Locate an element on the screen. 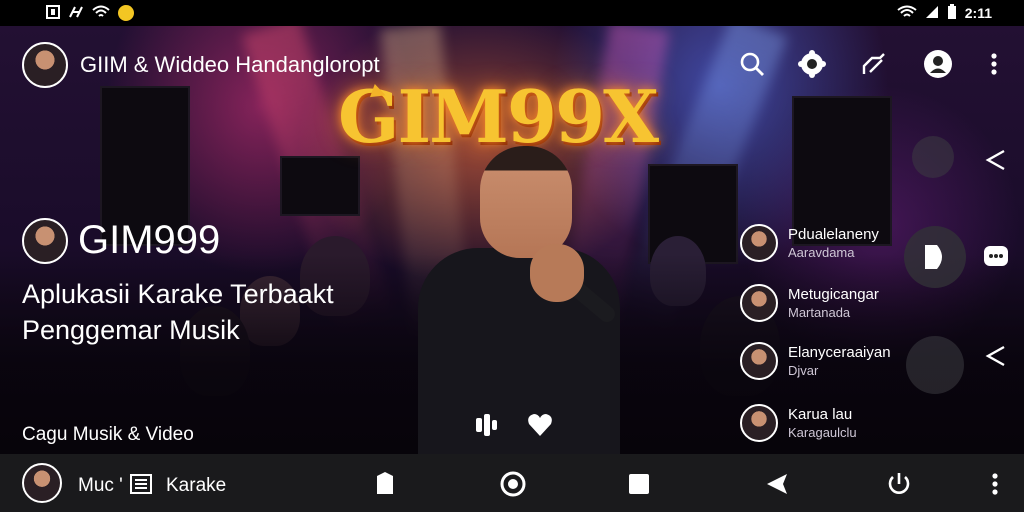  person-subtitle: Karagaulclu is located at coordinates (822, 432).